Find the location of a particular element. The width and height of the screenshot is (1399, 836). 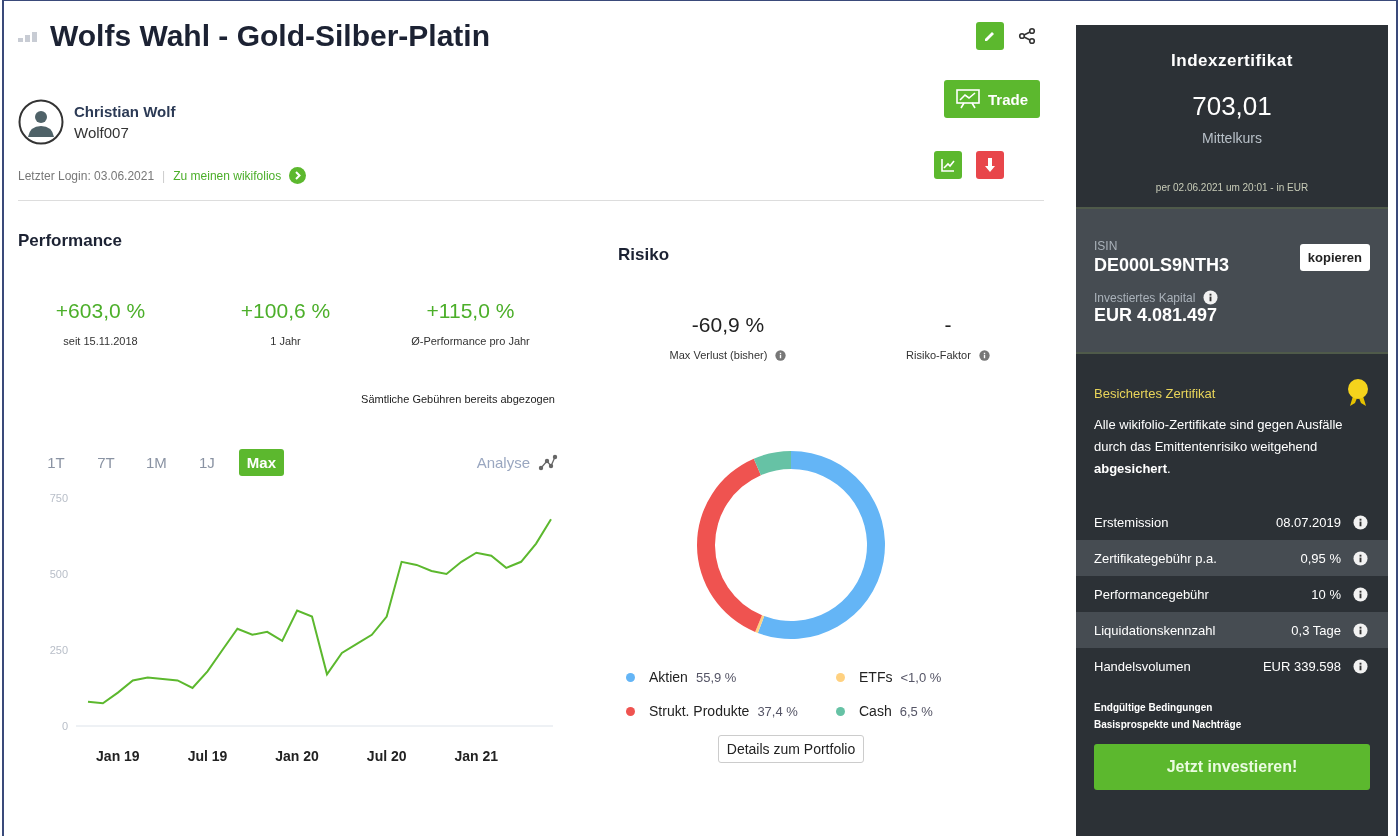

range-tab: 1T is located at coordinates (56, 462).